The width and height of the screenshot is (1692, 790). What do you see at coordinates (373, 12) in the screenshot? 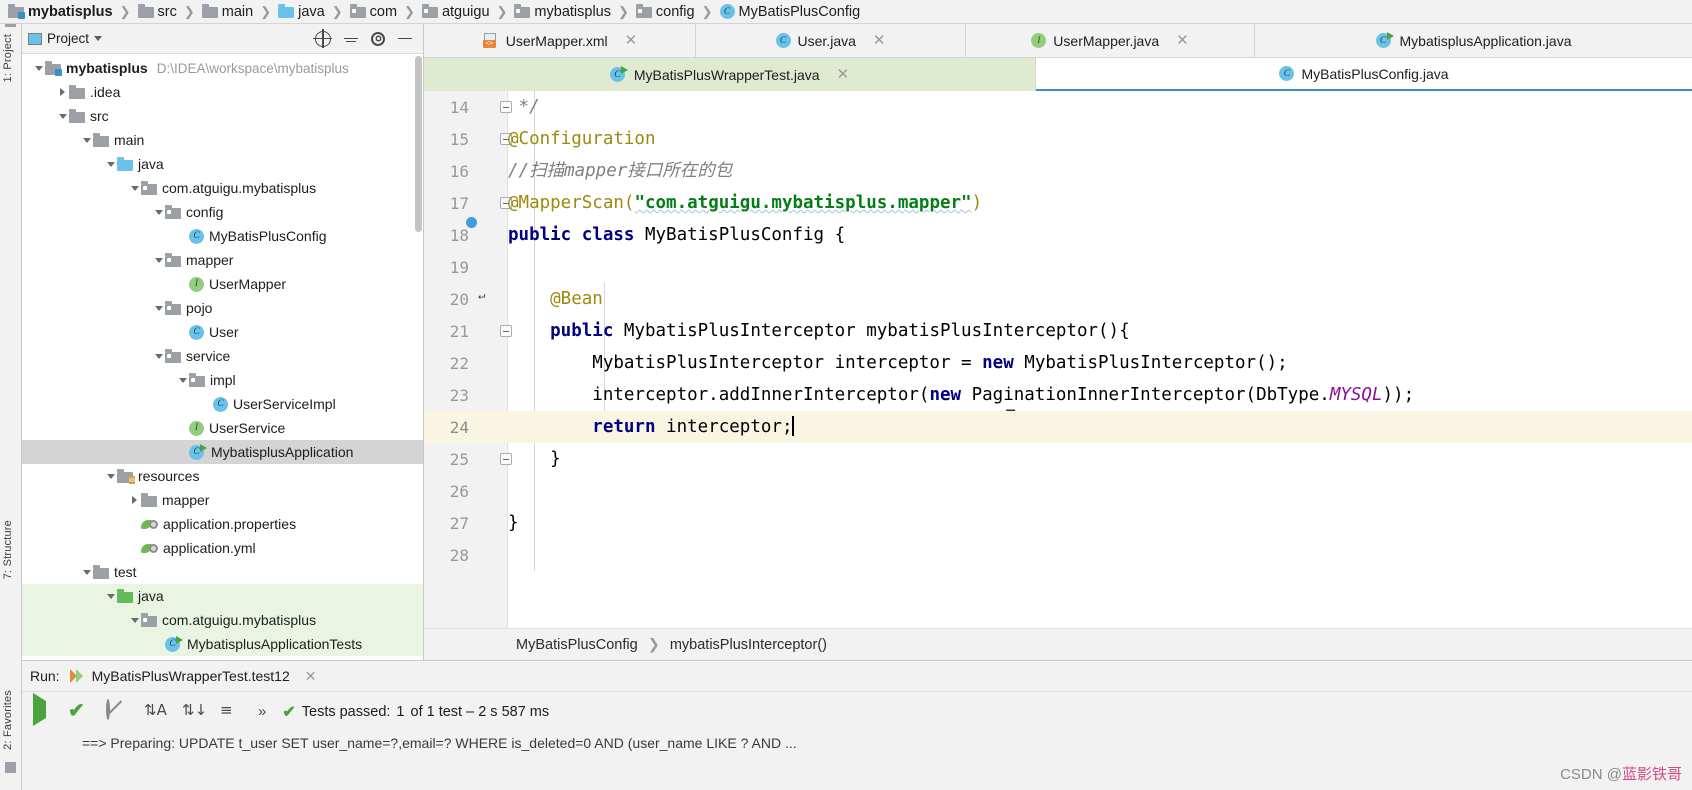
I see `breadcrumb-item-com: com` at bounding box center [373, 12].